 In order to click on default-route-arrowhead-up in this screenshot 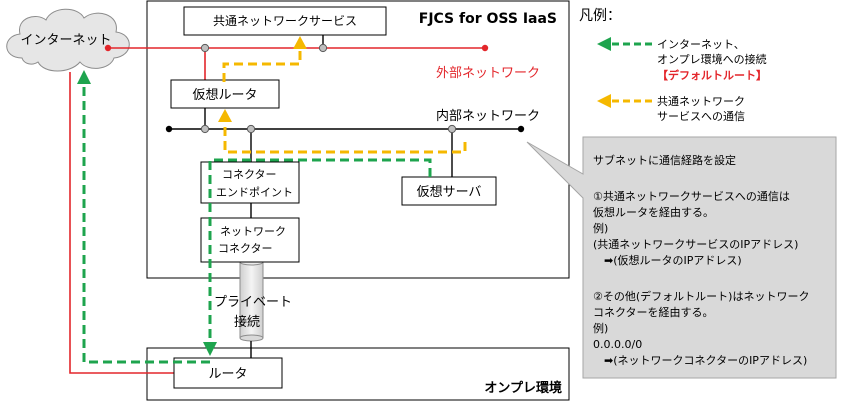, I will do `click(84, 77)`.